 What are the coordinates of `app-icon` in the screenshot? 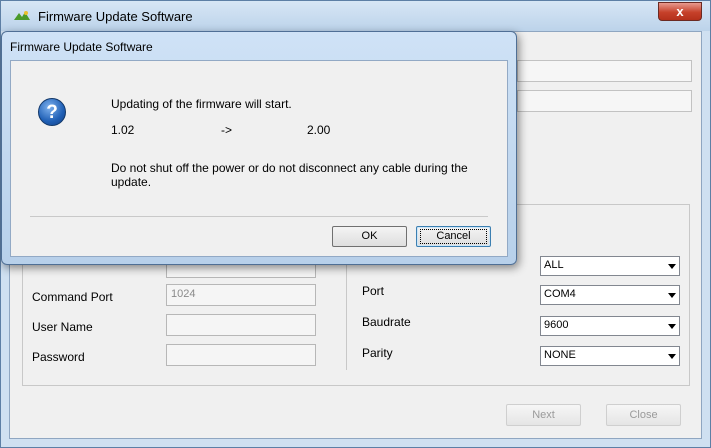 It's located at (22, 15).